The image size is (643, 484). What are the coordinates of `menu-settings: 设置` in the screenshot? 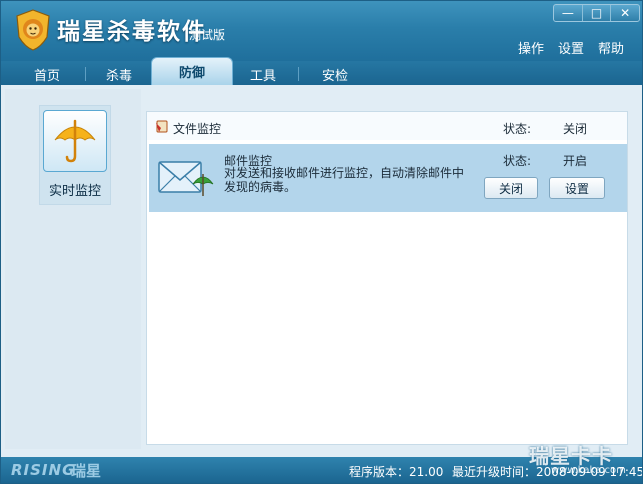 It's located at (571, 47).